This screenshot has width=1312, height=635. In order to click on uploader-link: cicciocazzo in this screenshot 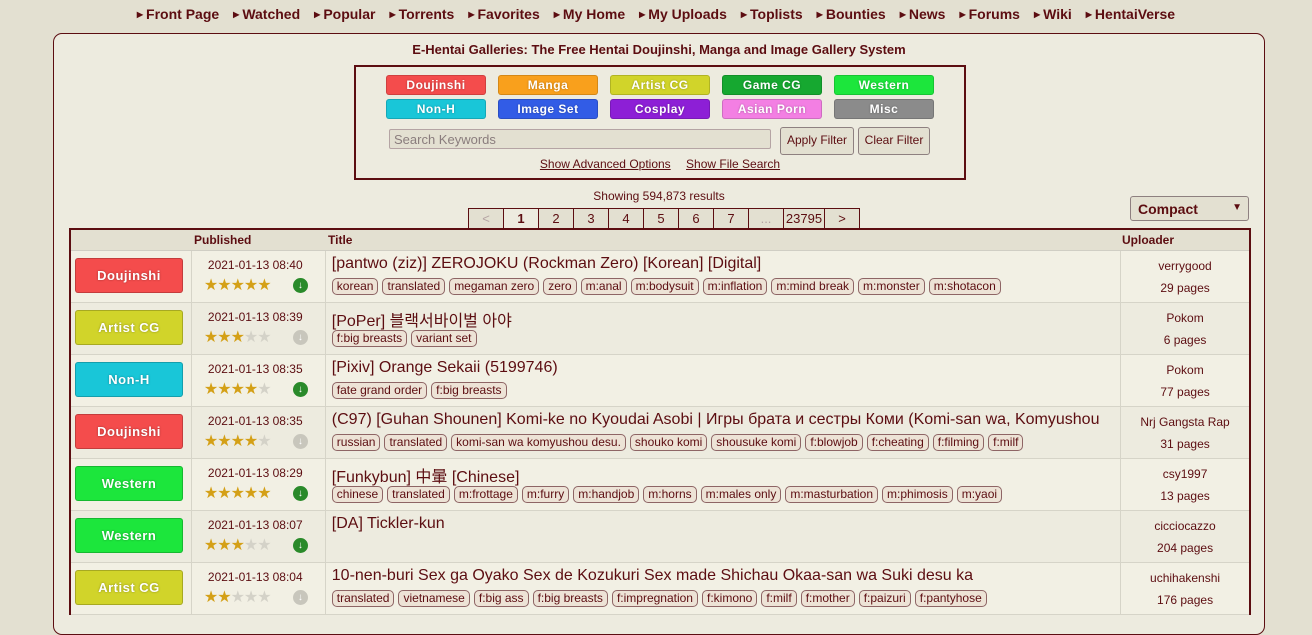, I will do `click(1185, 526)`.